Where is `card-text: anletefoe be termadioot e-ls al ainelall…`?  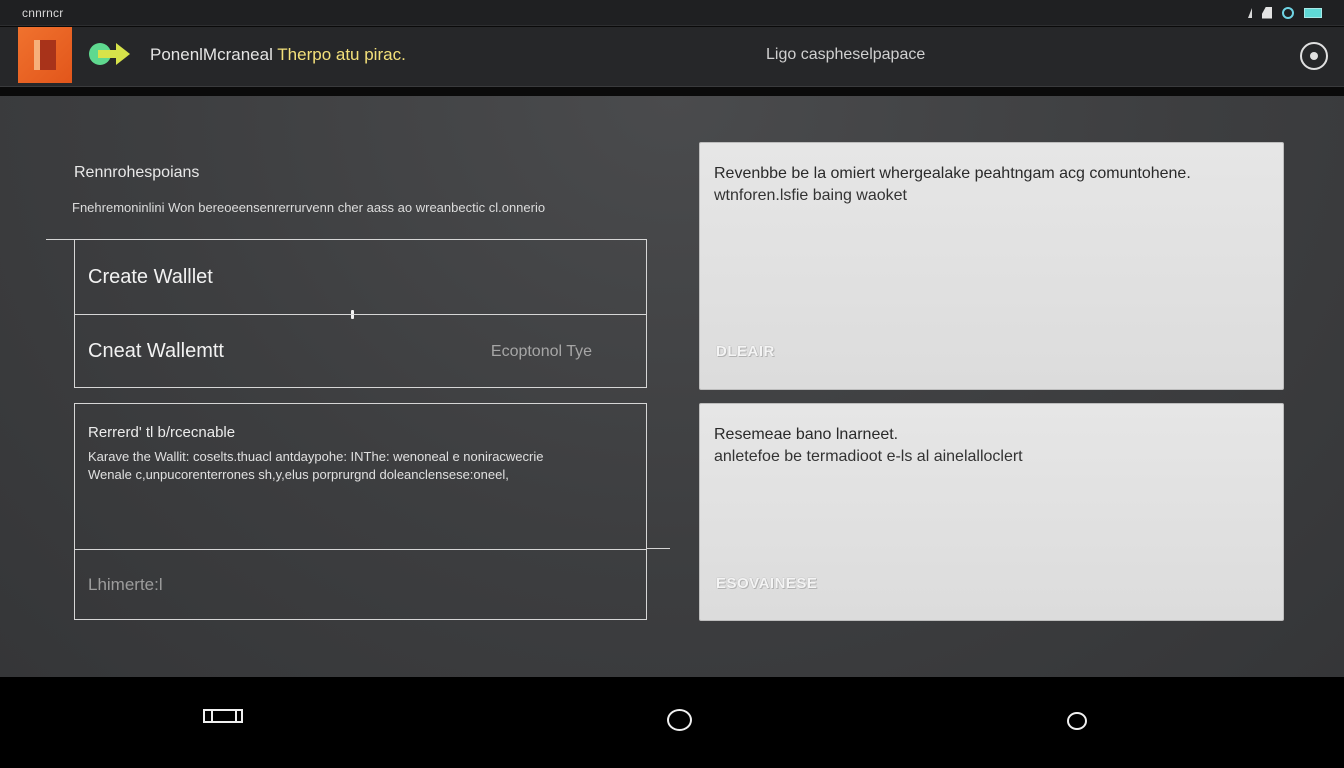
card-text: anletefoe be termadioot e-ls al ainelall… is located at coordinates (868, 456).